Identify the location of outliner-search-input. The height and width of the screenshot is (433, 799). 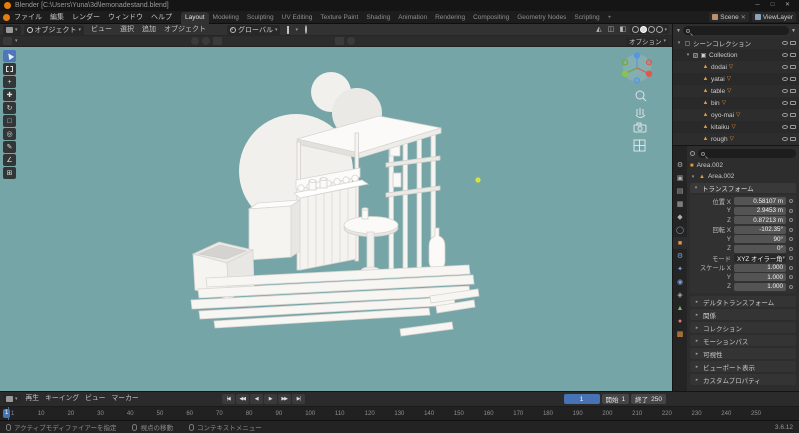
(739, 30).